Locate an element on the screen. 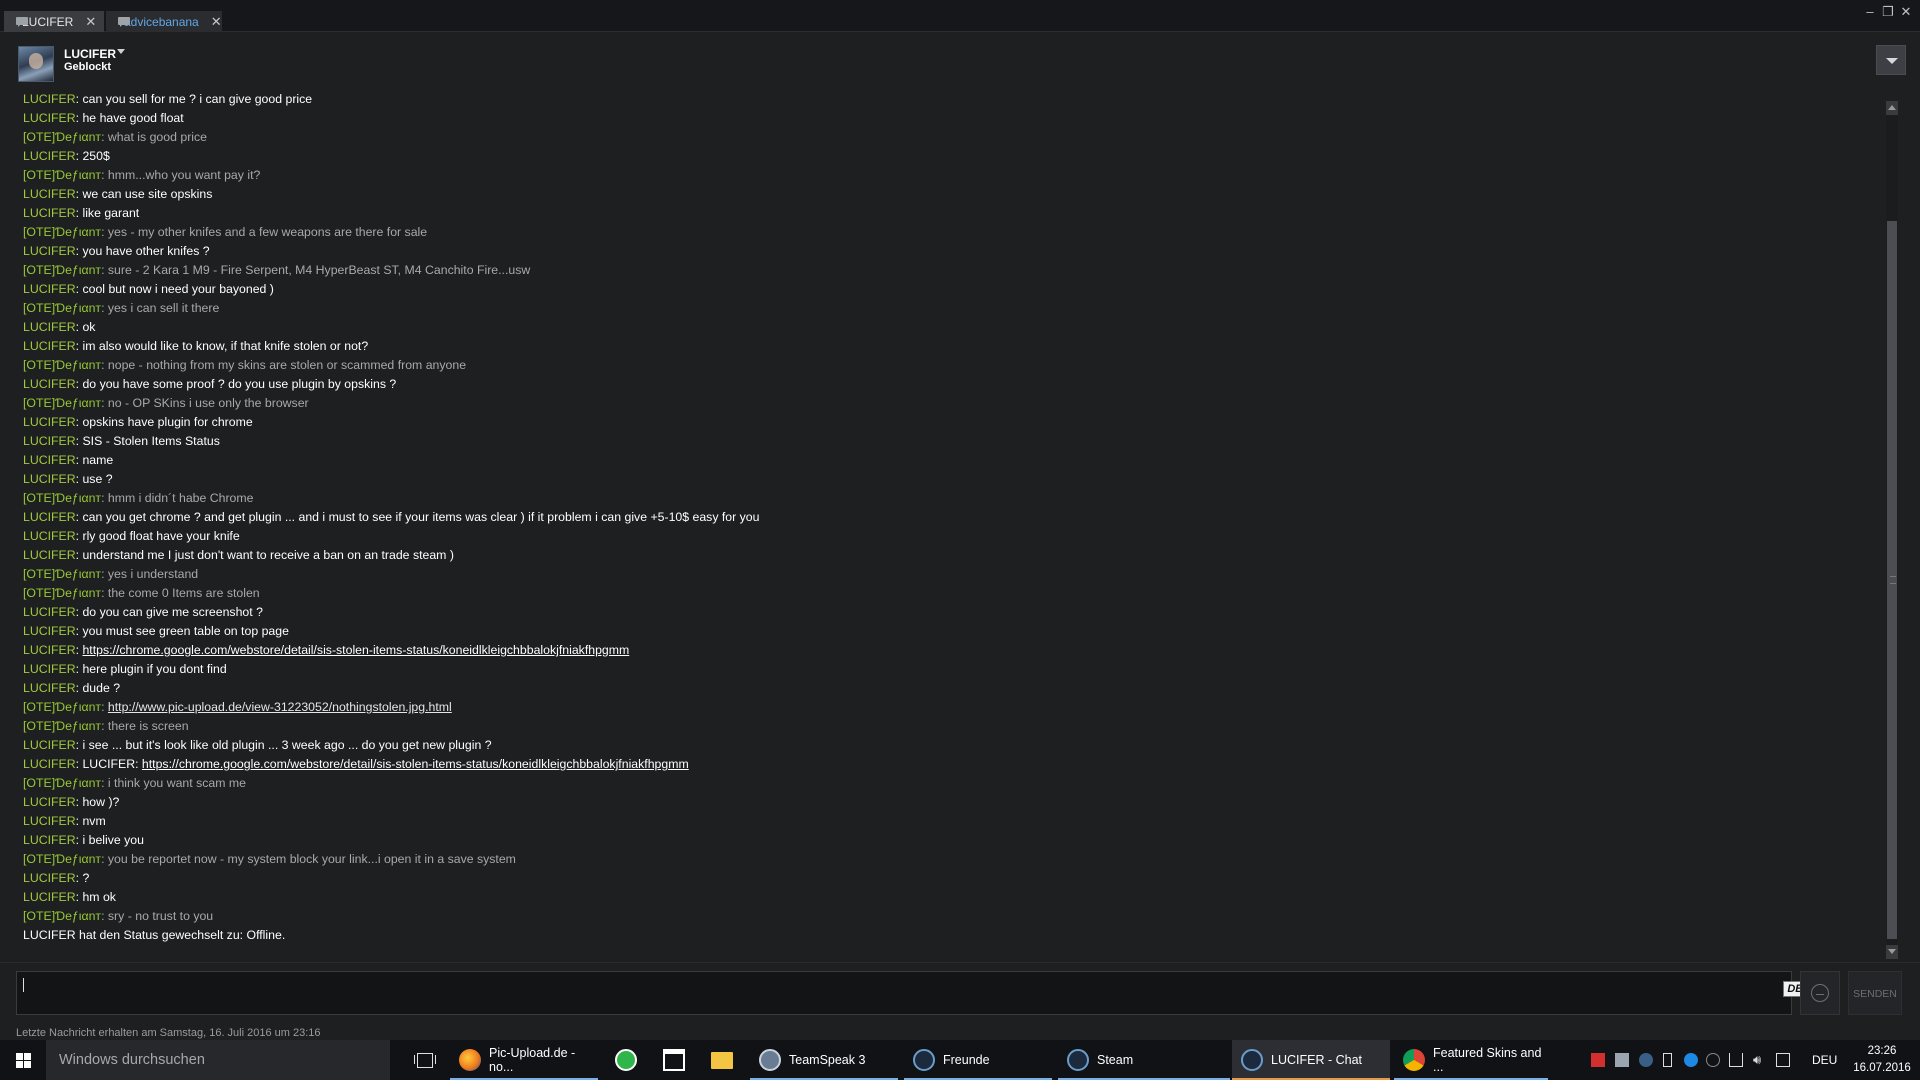 The width and height of the screenshot is (1920, 1080). taskbar-search-input: Windows durchsuchen is located at coordinates (218, 1060).